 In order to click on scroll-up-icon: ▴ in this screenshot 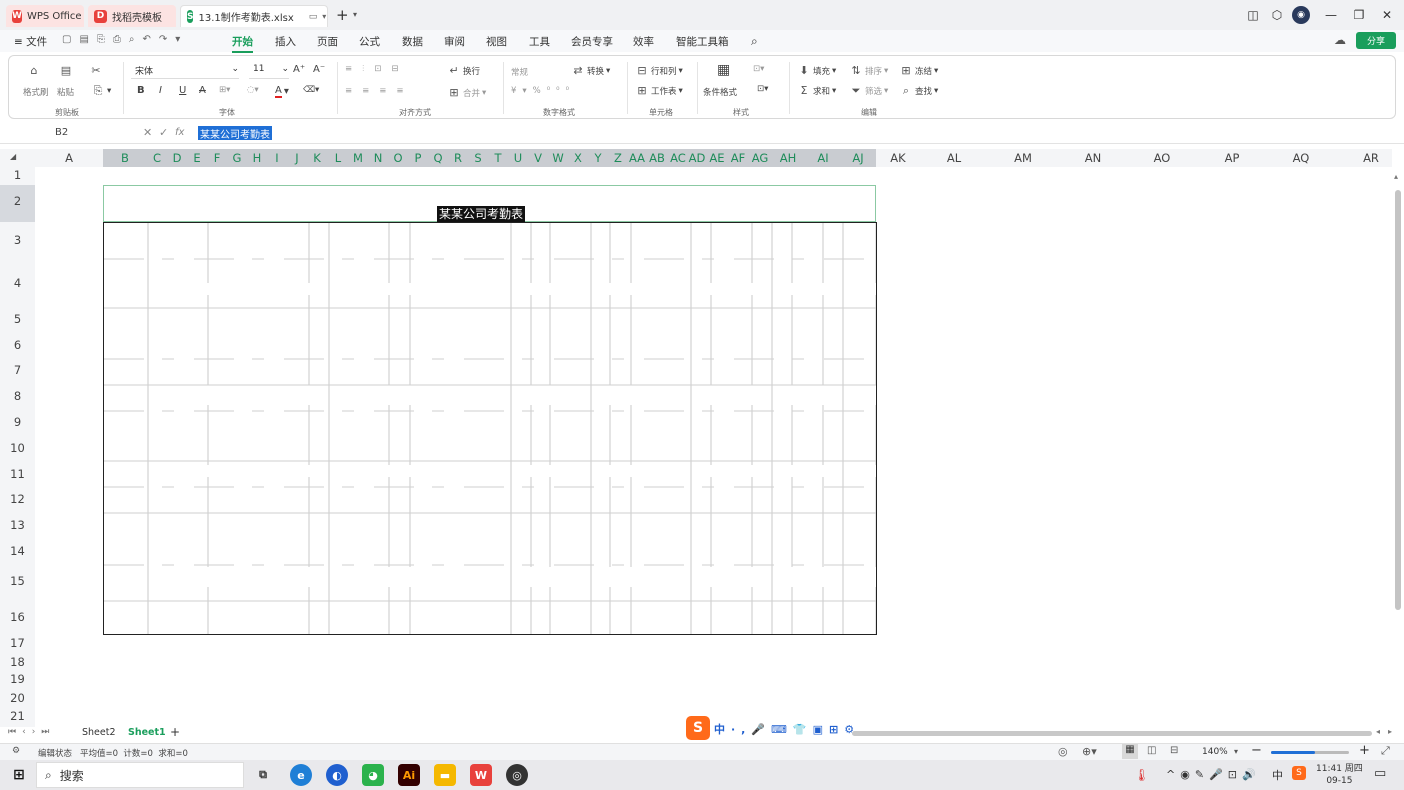, I will do `click(1398, 177)`.